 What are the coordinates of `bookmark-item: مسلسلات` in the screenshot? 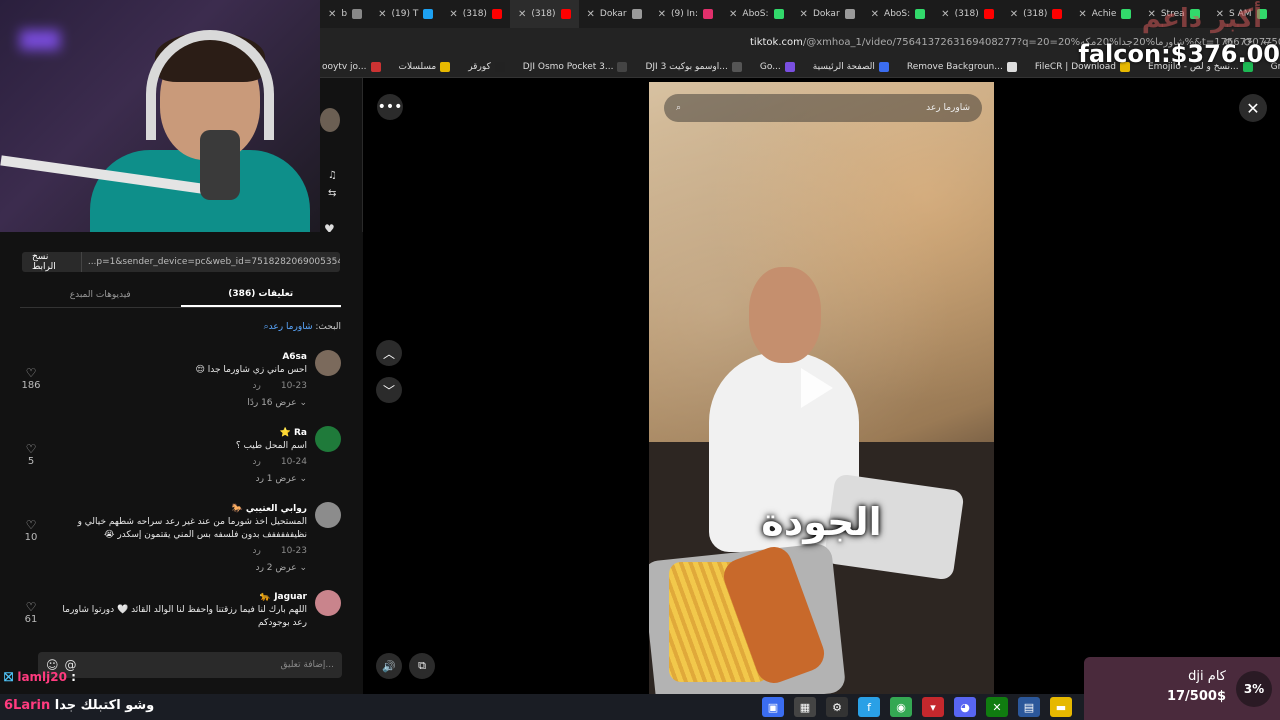 It's located at (425, 66).